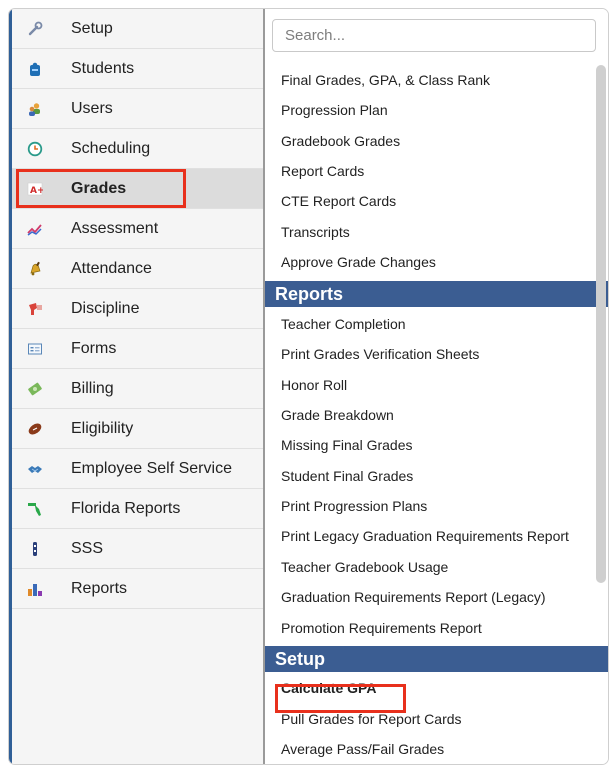 The height and width of the screenshot is (771, 616). What do you see at coordinates (322, 171) in the screenshot?
I see `menu-item-report-cards: Report Cards` at bounding box center [322, 171].